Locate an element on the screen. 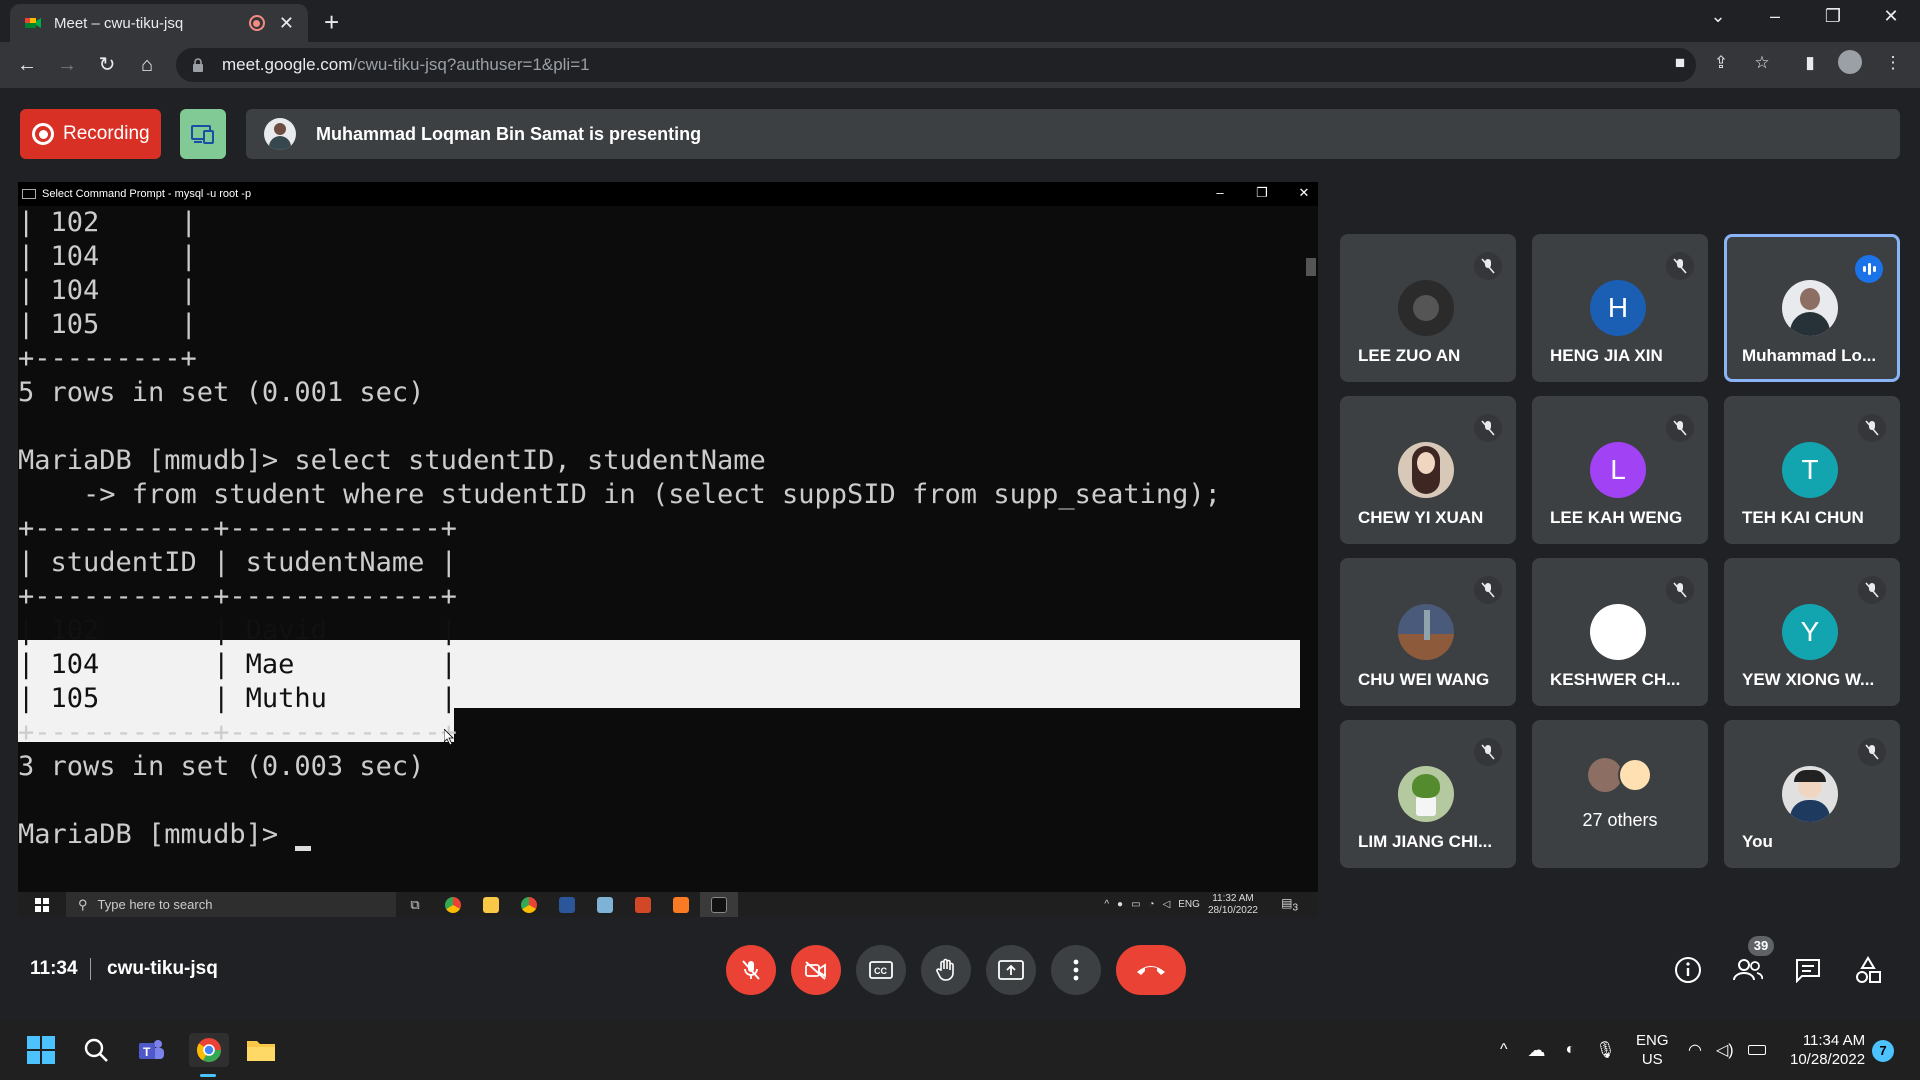  terminal-line: +-----------+-------------+ is located at coordinates (237, 528).